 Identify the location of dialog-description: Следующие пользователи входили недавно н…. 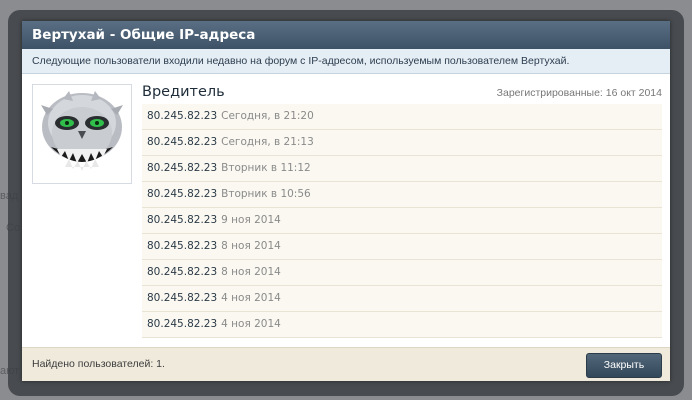
(346, 61).